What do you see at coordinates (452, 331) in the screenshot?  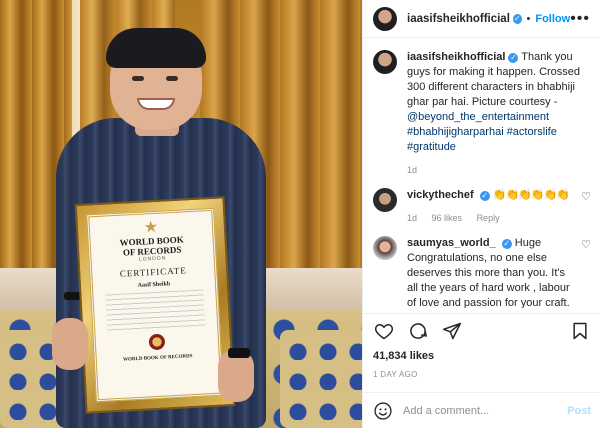 I see `share-paper-plane-icon` at bounding box center [452, 331].